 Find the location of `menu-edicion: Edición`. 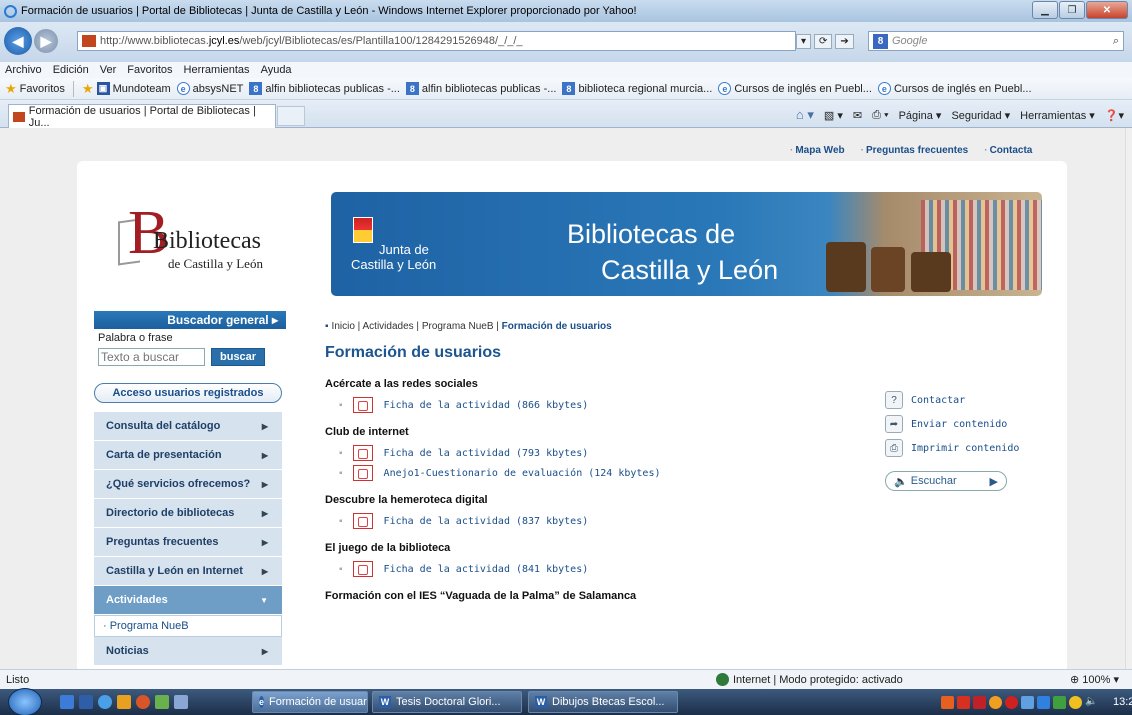

menu-edicion: Edición is located at coordinates (71, 70).